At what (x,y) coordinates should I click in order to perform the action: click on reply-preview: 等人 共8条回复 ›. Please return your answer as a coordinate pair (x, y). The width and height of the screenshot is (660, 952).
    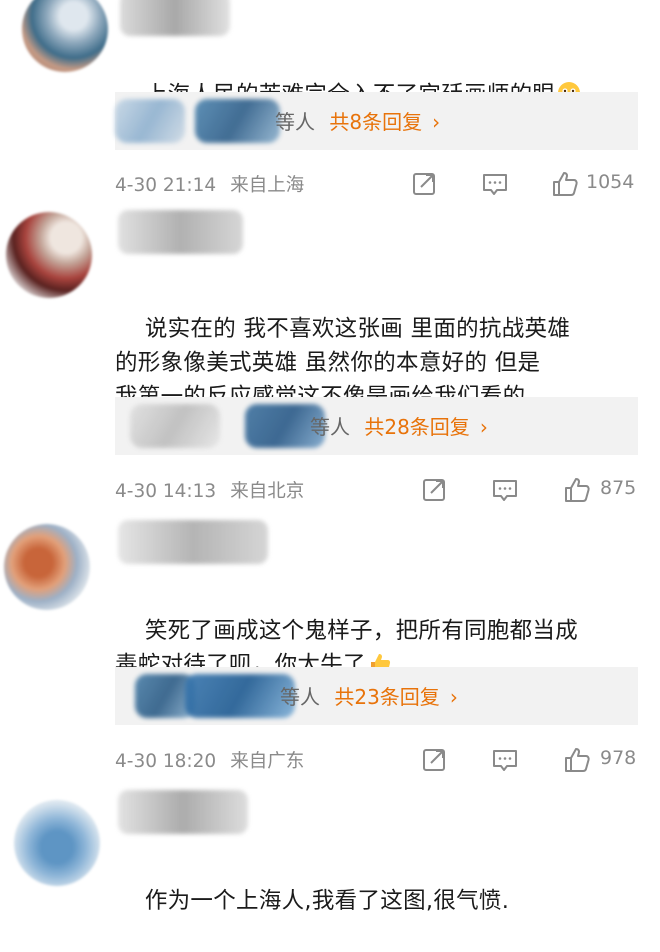
    Looking at the image, I should click on (376, 121).